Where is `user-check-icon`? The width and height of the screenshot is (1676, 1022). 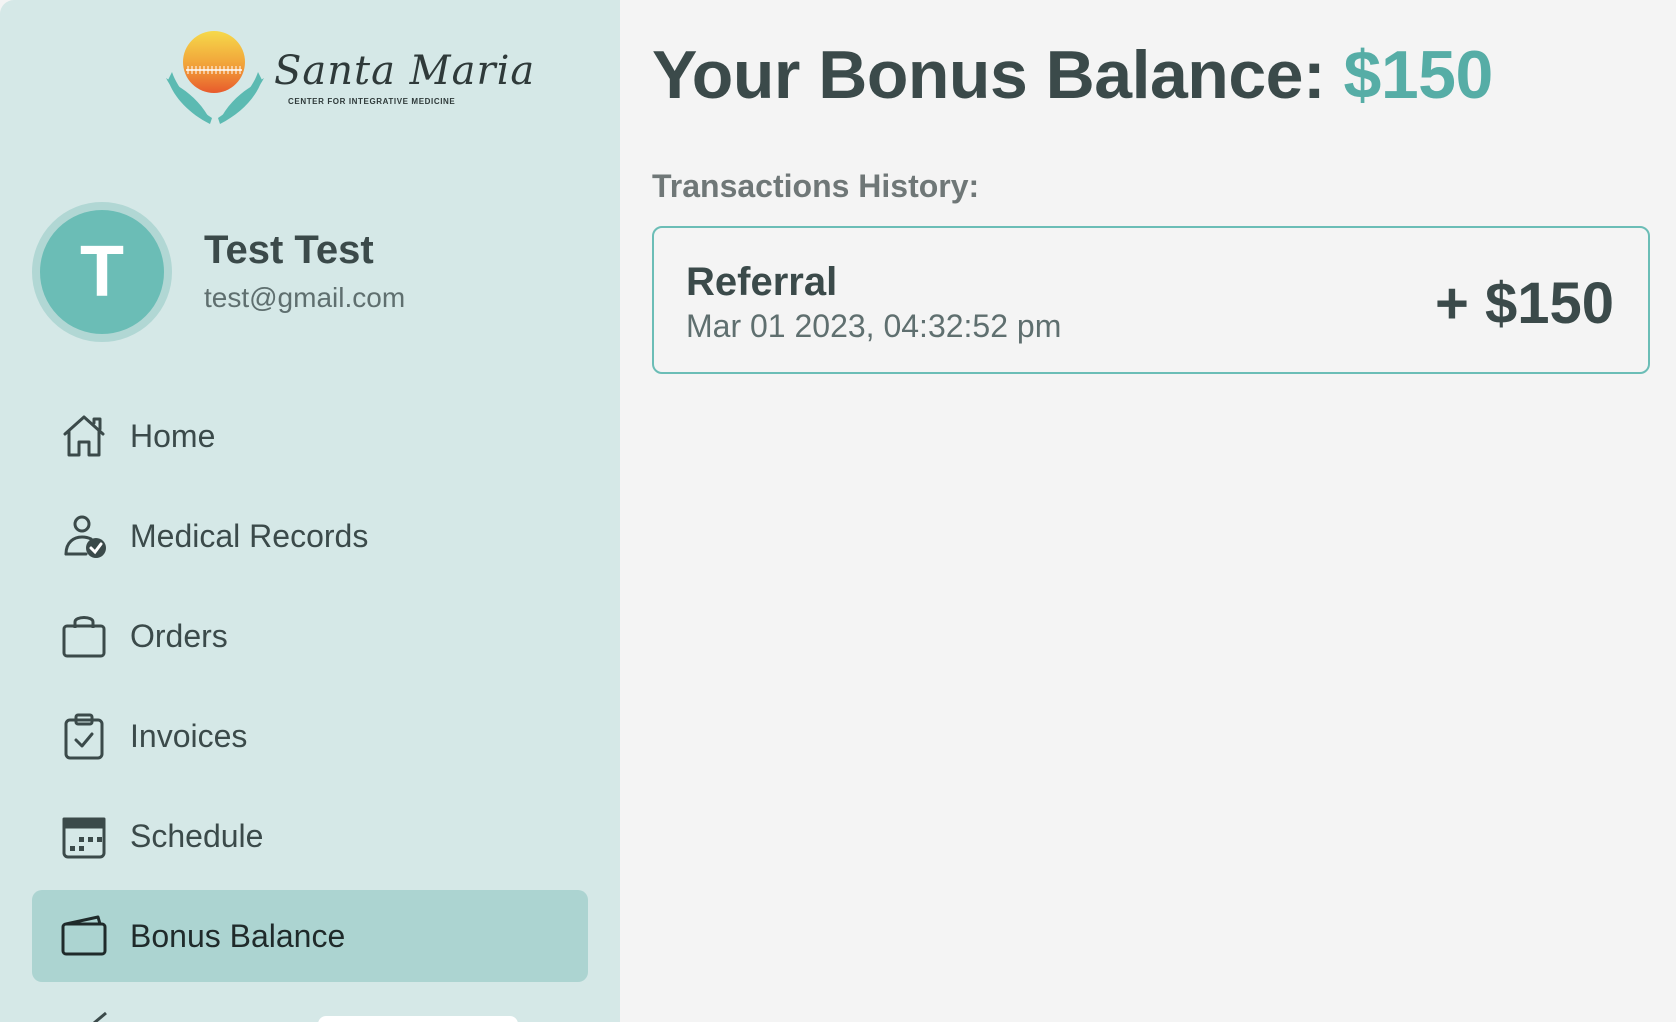 user-check-icon is located at coordinates (84, 536).